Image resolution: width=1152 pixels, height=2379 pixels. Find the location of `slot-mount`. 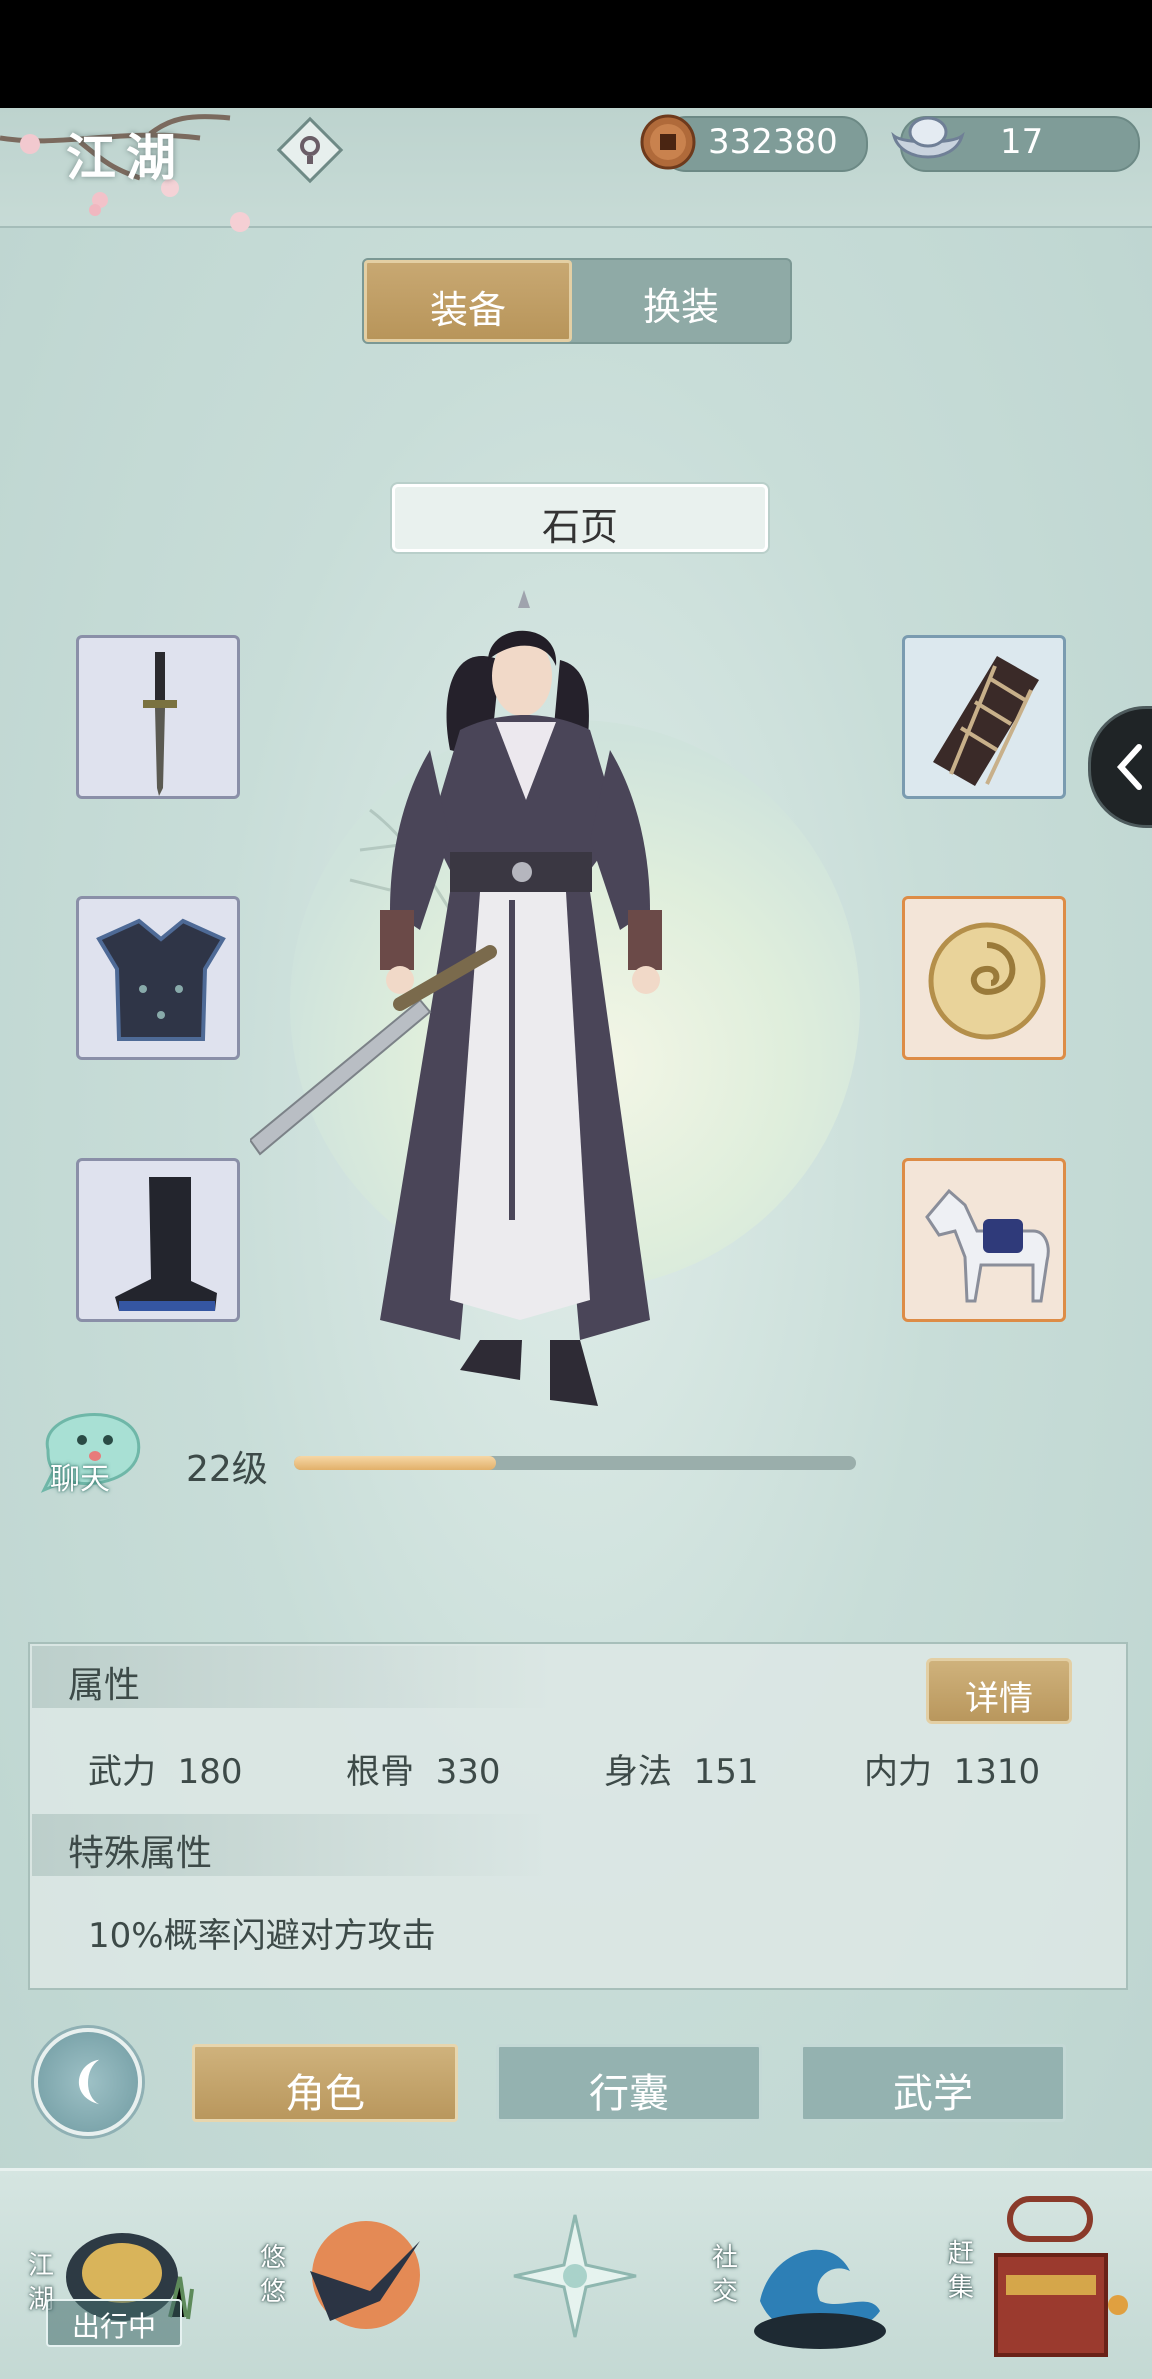

slot-mount is located at coordinates (984, 1240).